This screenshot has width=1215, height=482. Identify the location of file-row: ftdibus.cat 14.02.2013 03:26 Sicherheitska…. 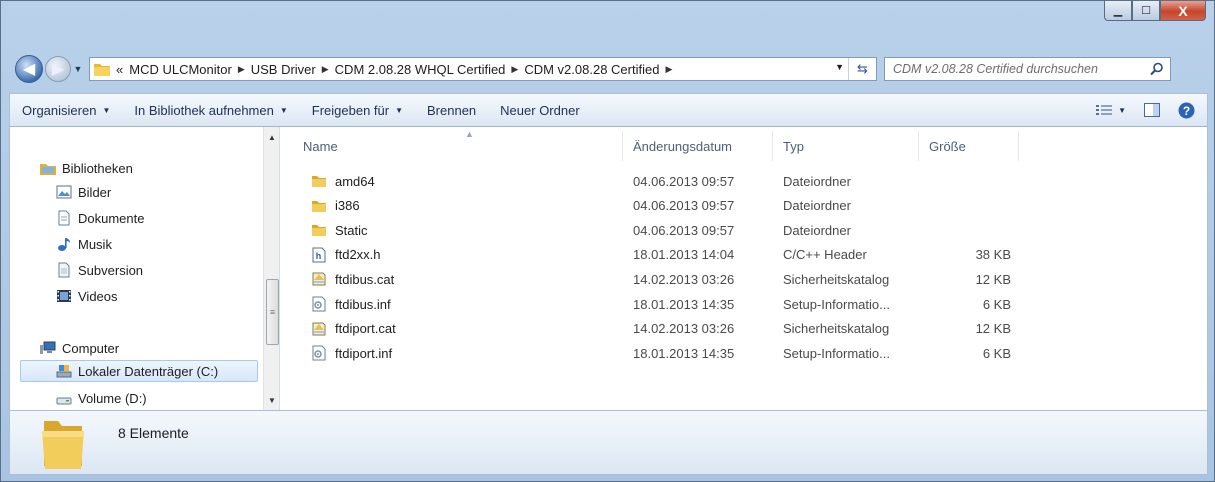
(661, 279).